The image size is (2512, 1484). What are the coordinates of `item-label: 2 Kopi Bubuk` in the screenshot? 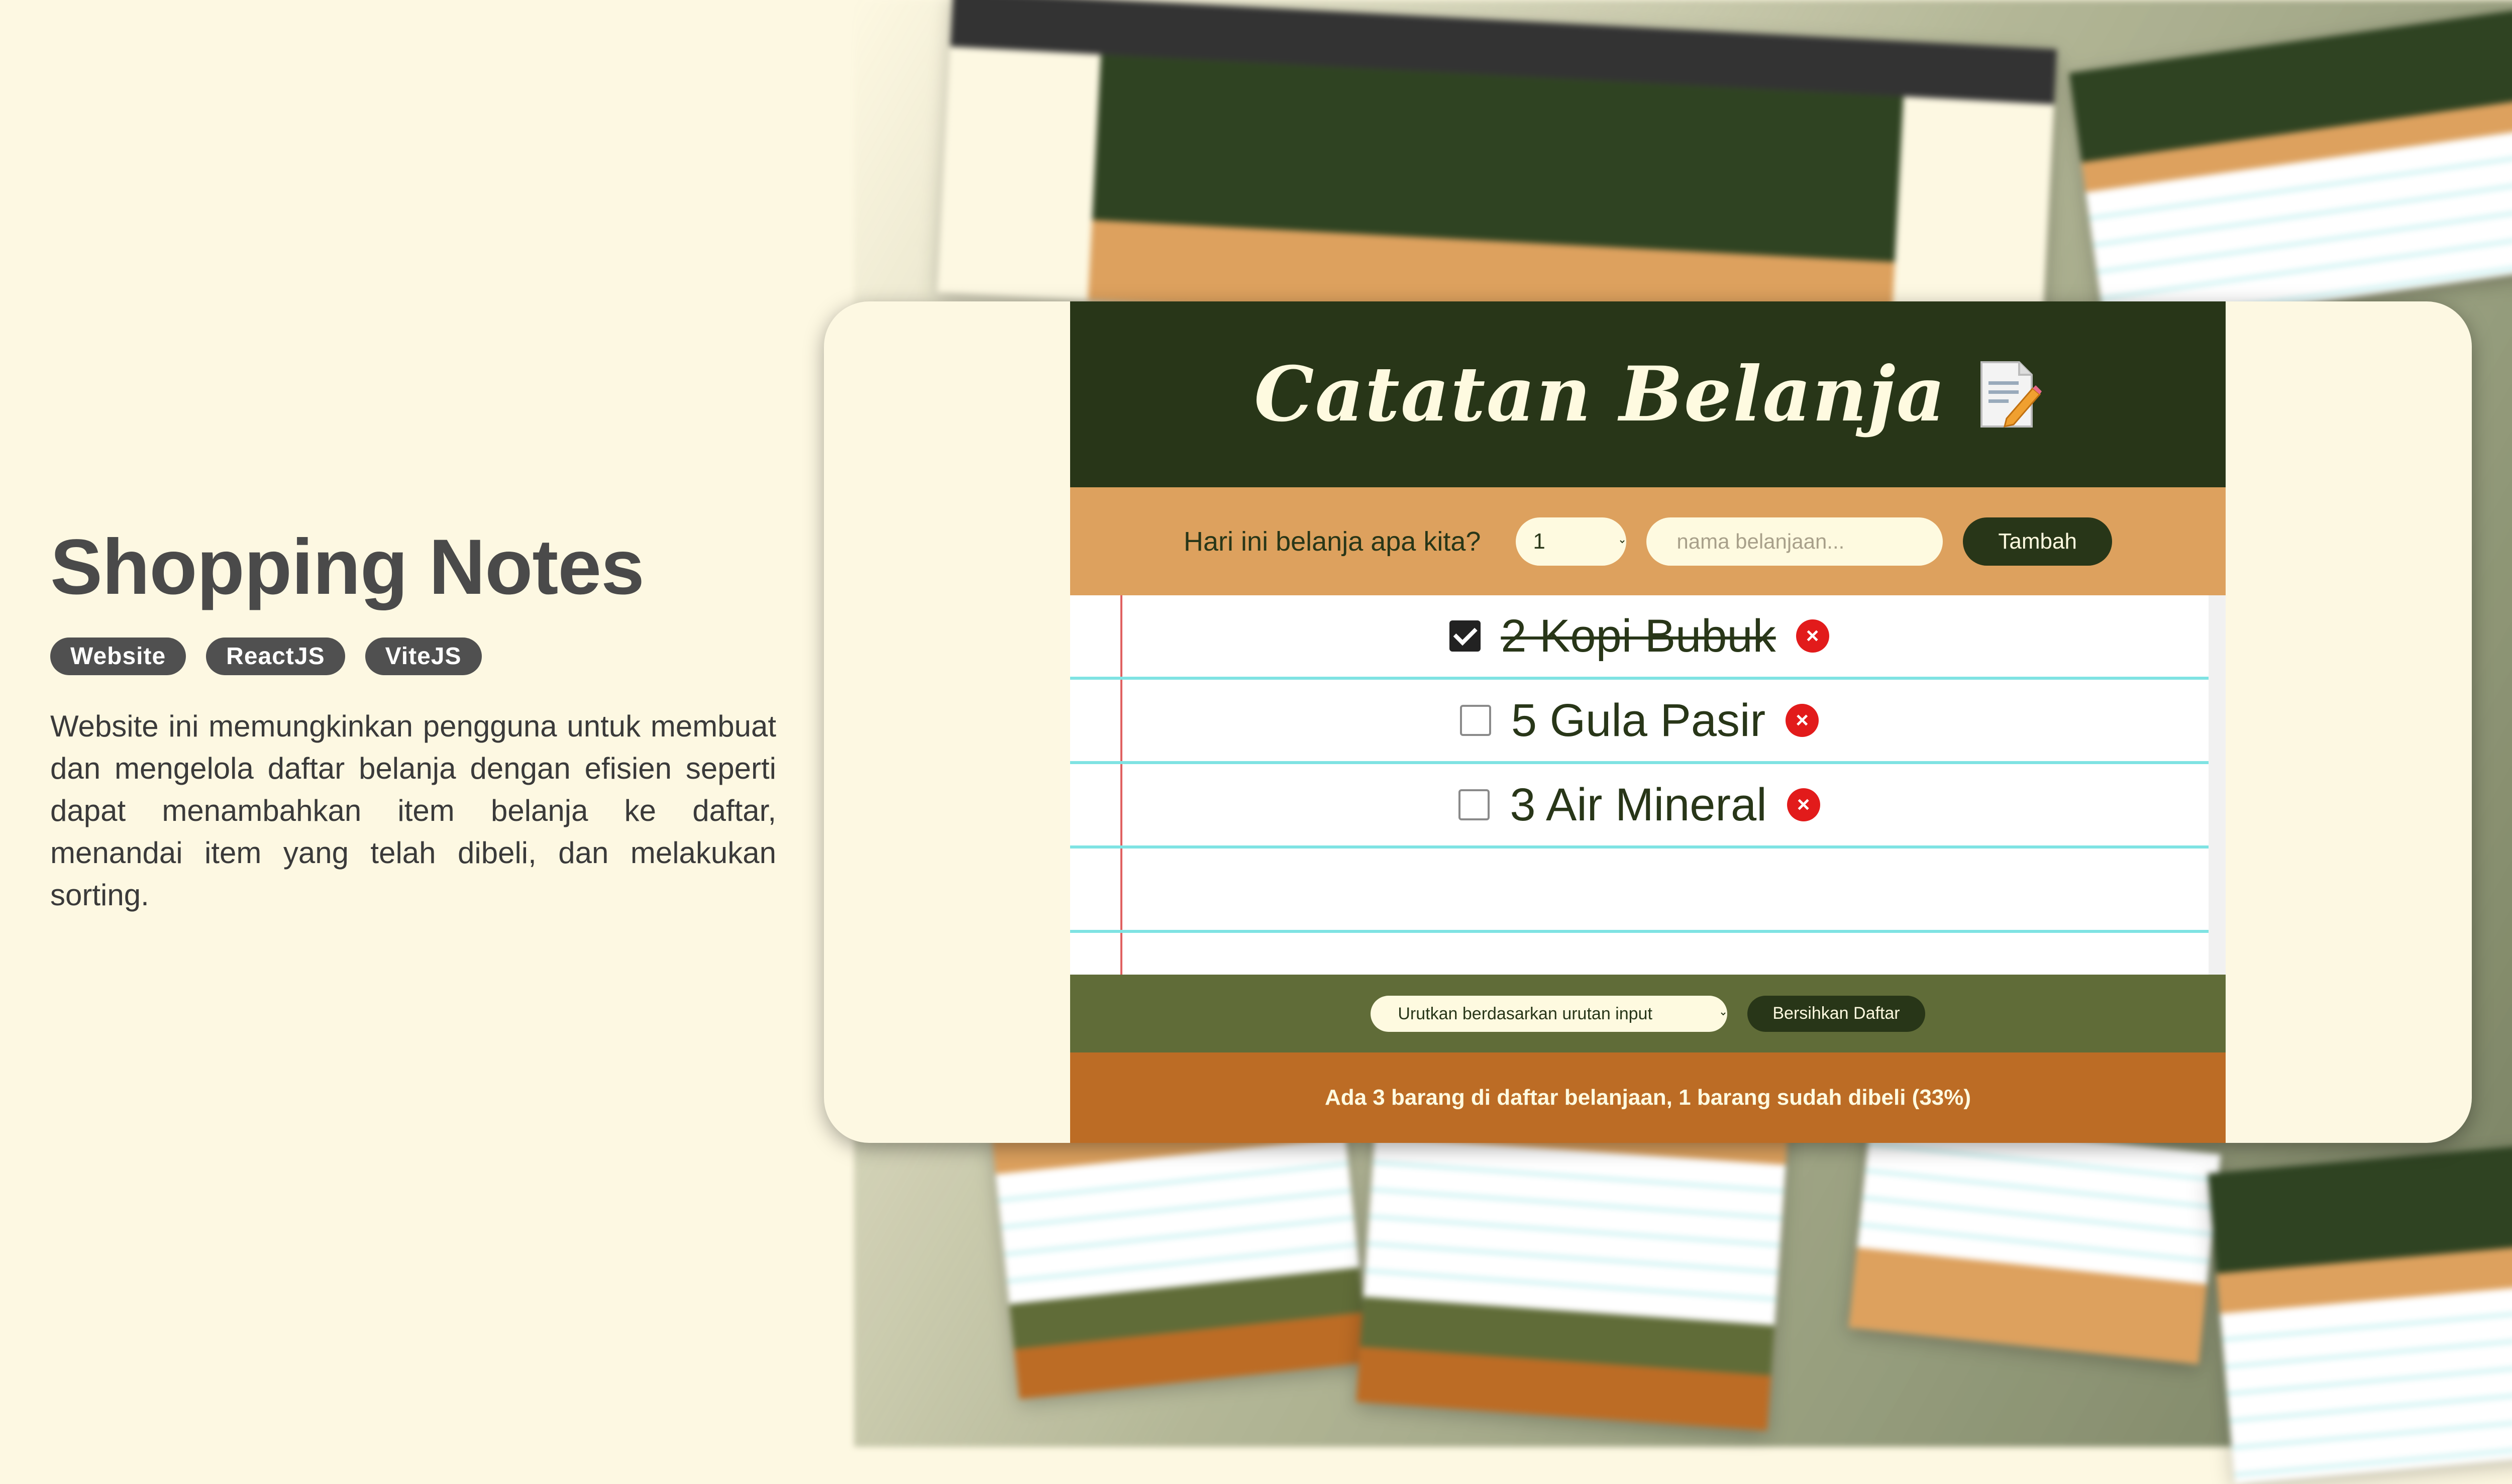 It's located at (1638, 636).